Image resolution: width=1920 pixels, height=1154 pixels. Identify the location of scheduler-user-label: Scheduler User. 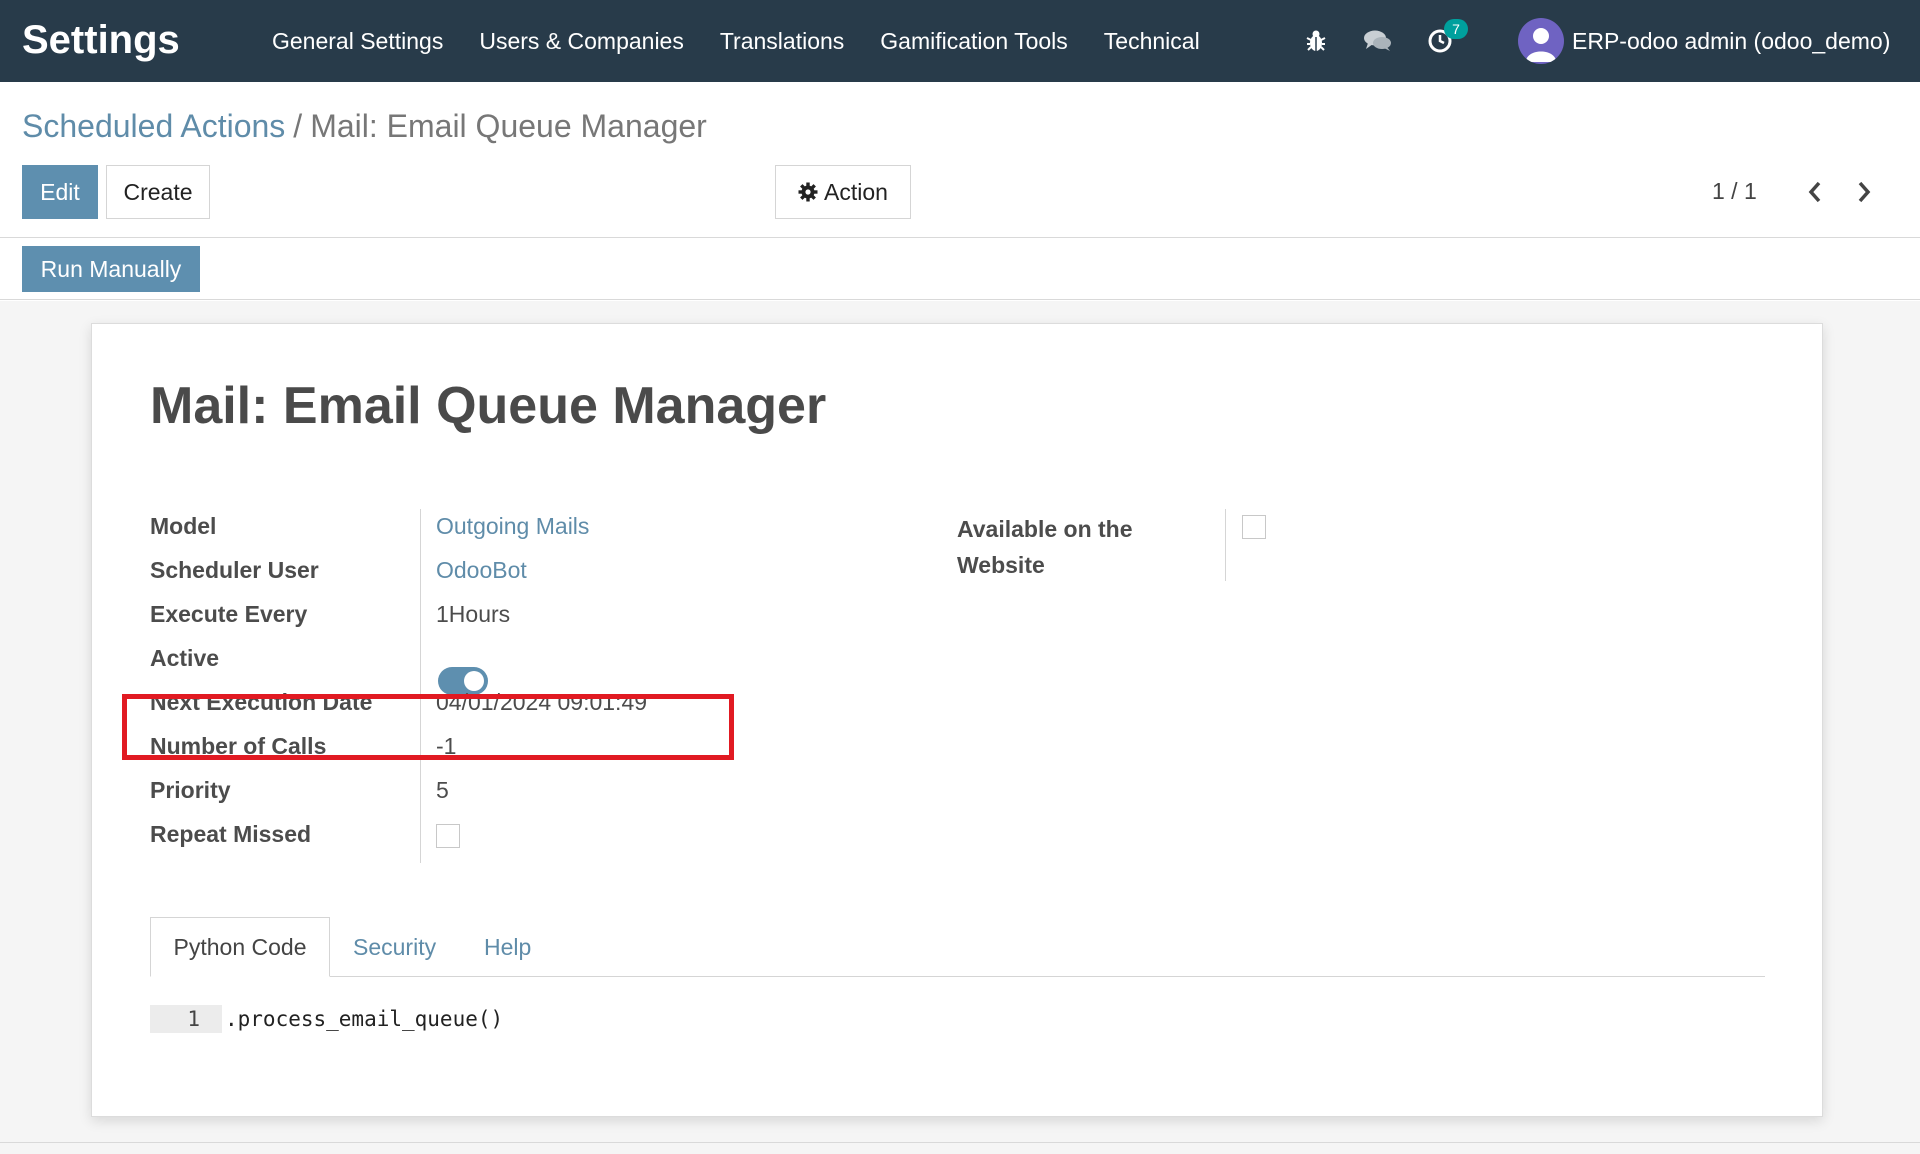
(234, 570).